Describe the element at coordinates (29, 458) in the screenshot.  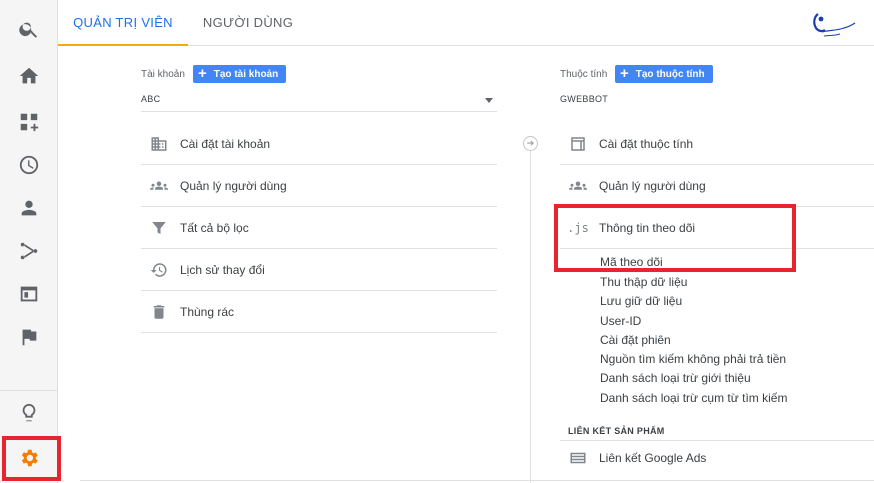
I see `admin-gear-icon` at that location.